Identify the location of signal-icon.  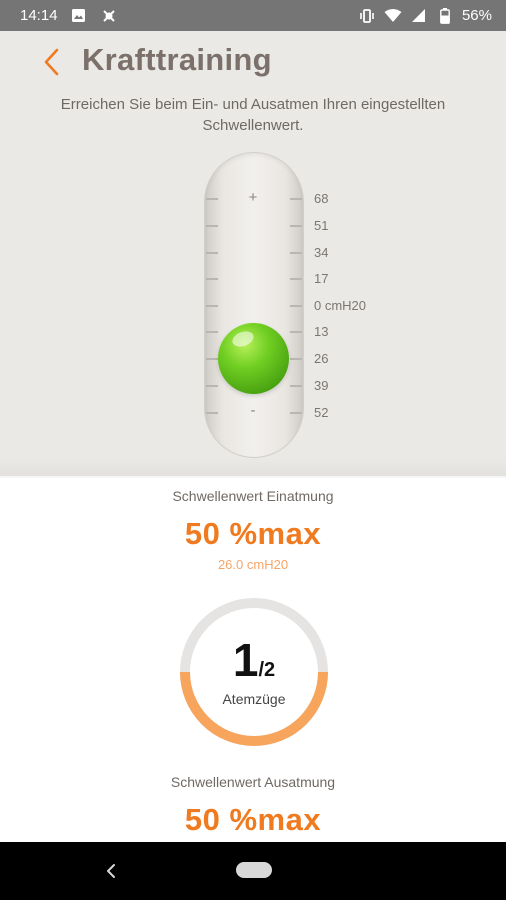
(419, 16).